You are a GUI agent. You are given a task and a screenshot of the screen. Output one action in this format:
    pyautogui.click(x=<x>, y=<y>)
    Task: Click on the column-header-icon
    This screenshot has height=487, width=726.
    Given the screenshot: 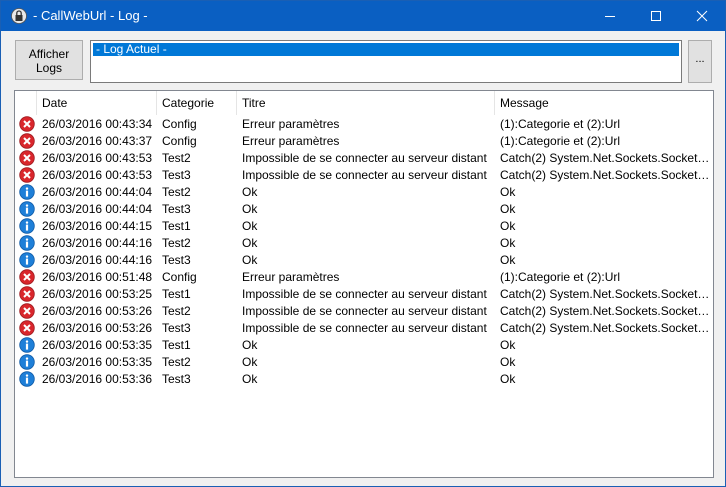 What is the action you would take?
    pyautogui.click(x=26, y=103)
    